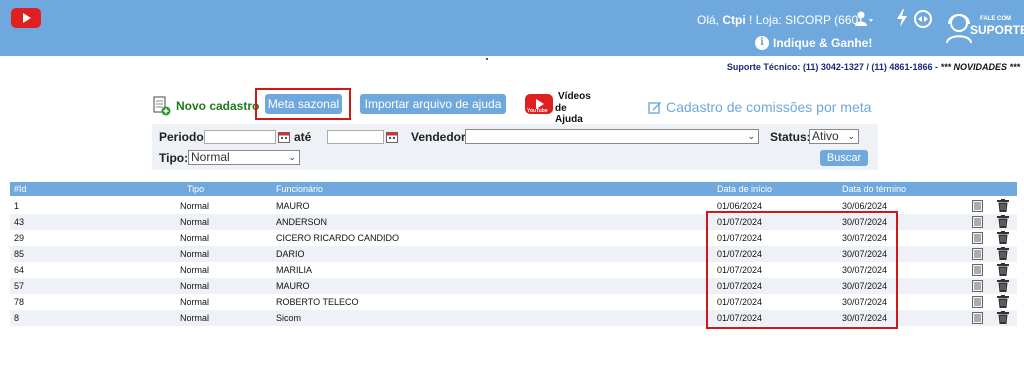 The height and width of the screenshot is (372, 1024). I want to click on ate-label: até, so click(303, 137).